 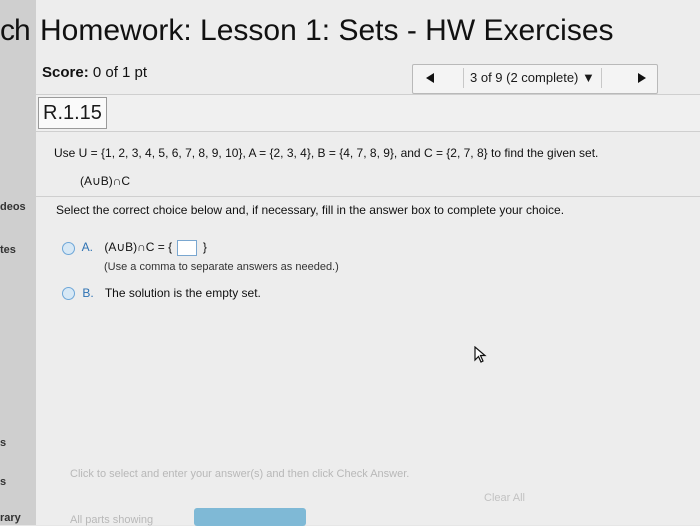 I want to click on question-expression: (A∪B)∩C, so click(x=105, y=181).